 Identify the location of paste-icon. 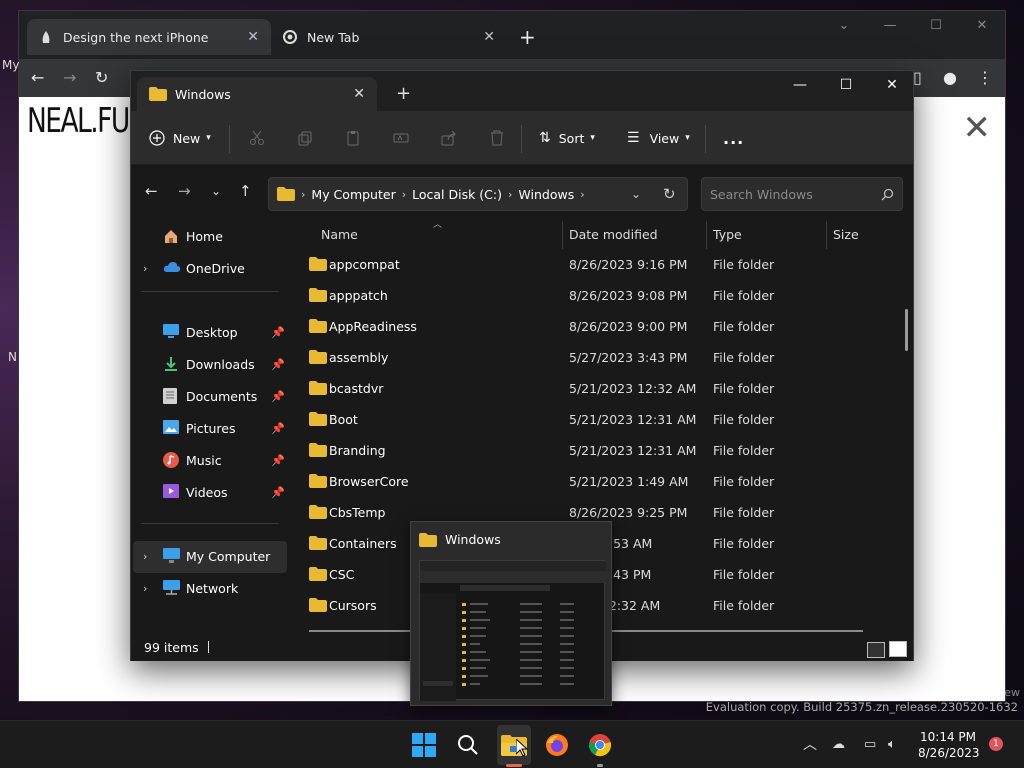
(353, 138).